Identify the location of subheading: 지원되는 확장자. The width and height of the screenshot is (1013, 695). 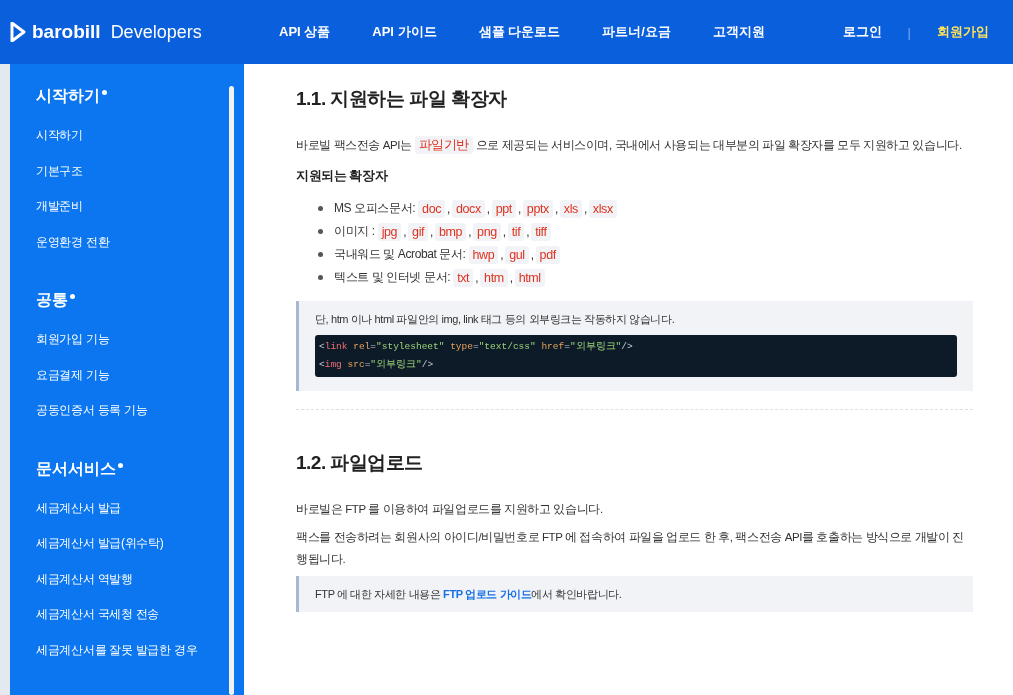
(342, 176).